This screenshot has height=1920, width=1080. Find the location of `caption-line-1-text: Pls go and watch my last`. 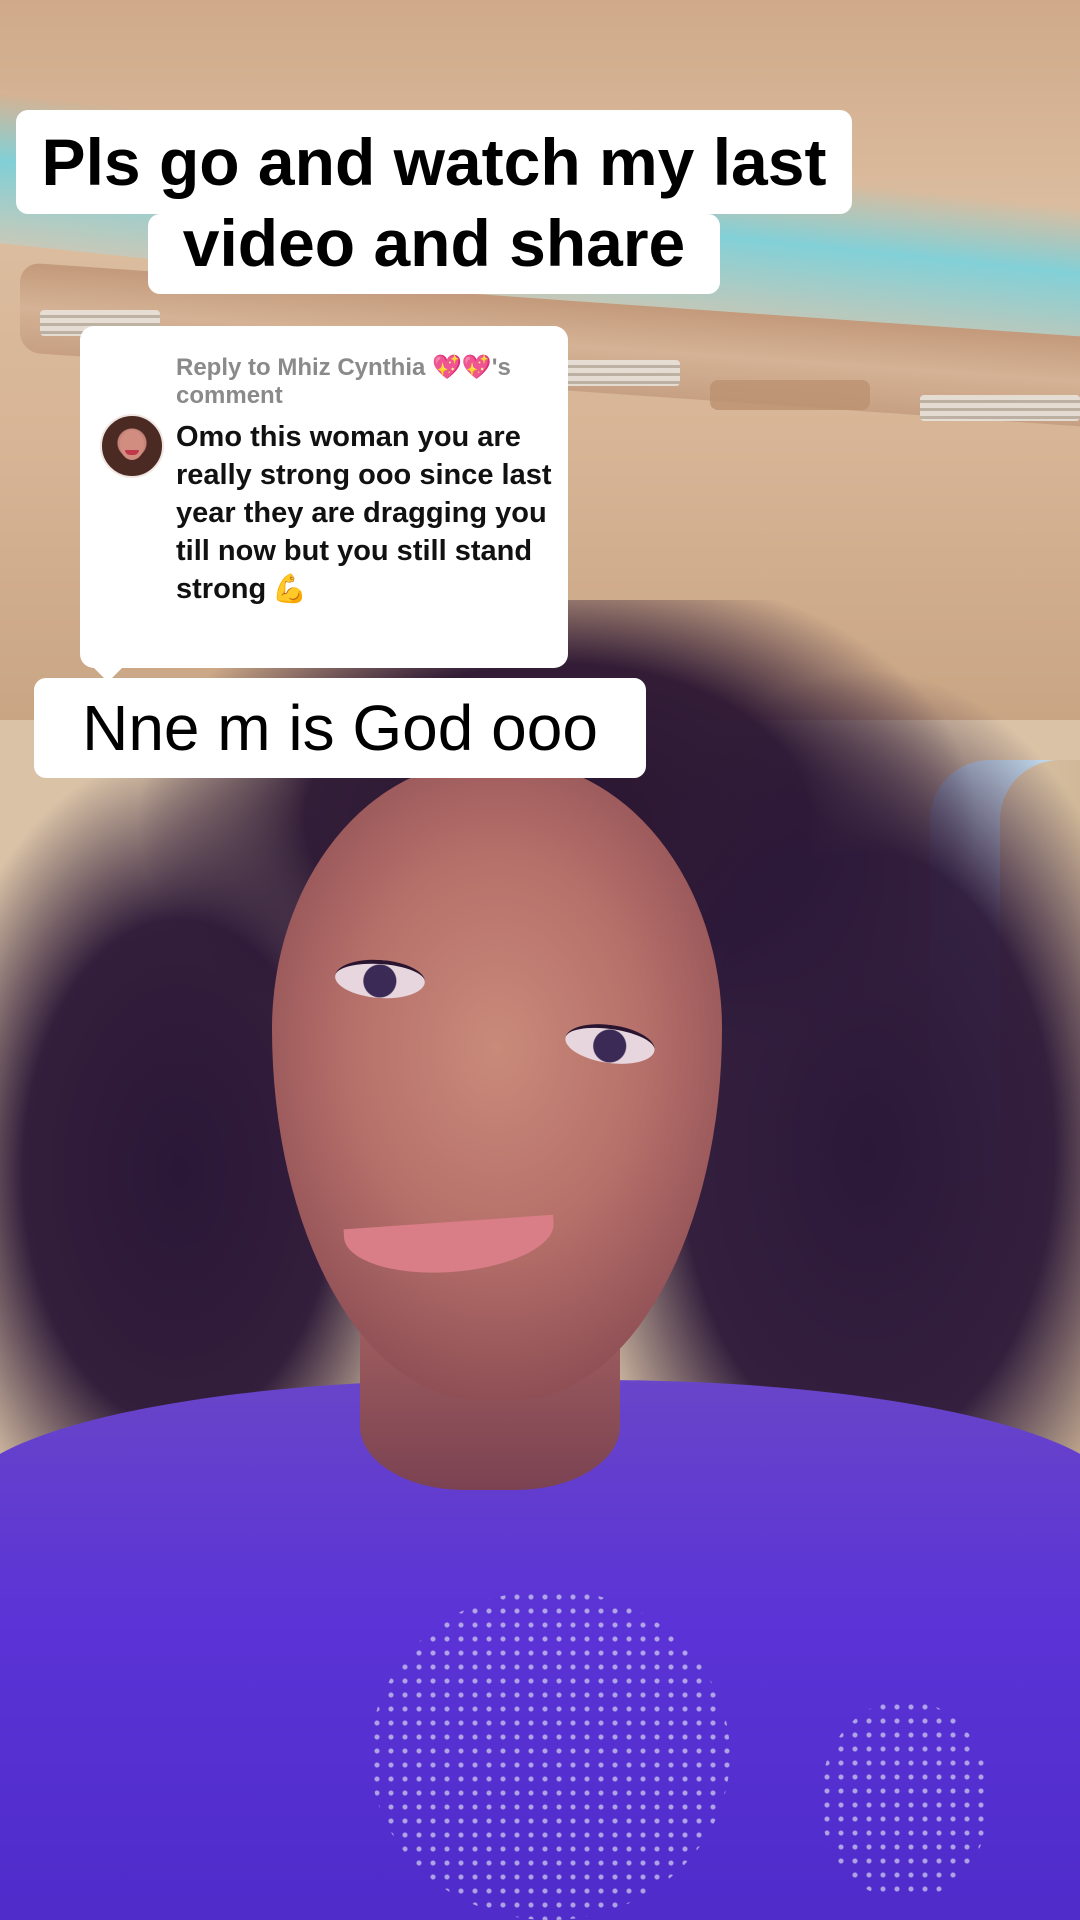

caption-line-1-text: Pls go and watch my last is located at coordinates (434, 162).